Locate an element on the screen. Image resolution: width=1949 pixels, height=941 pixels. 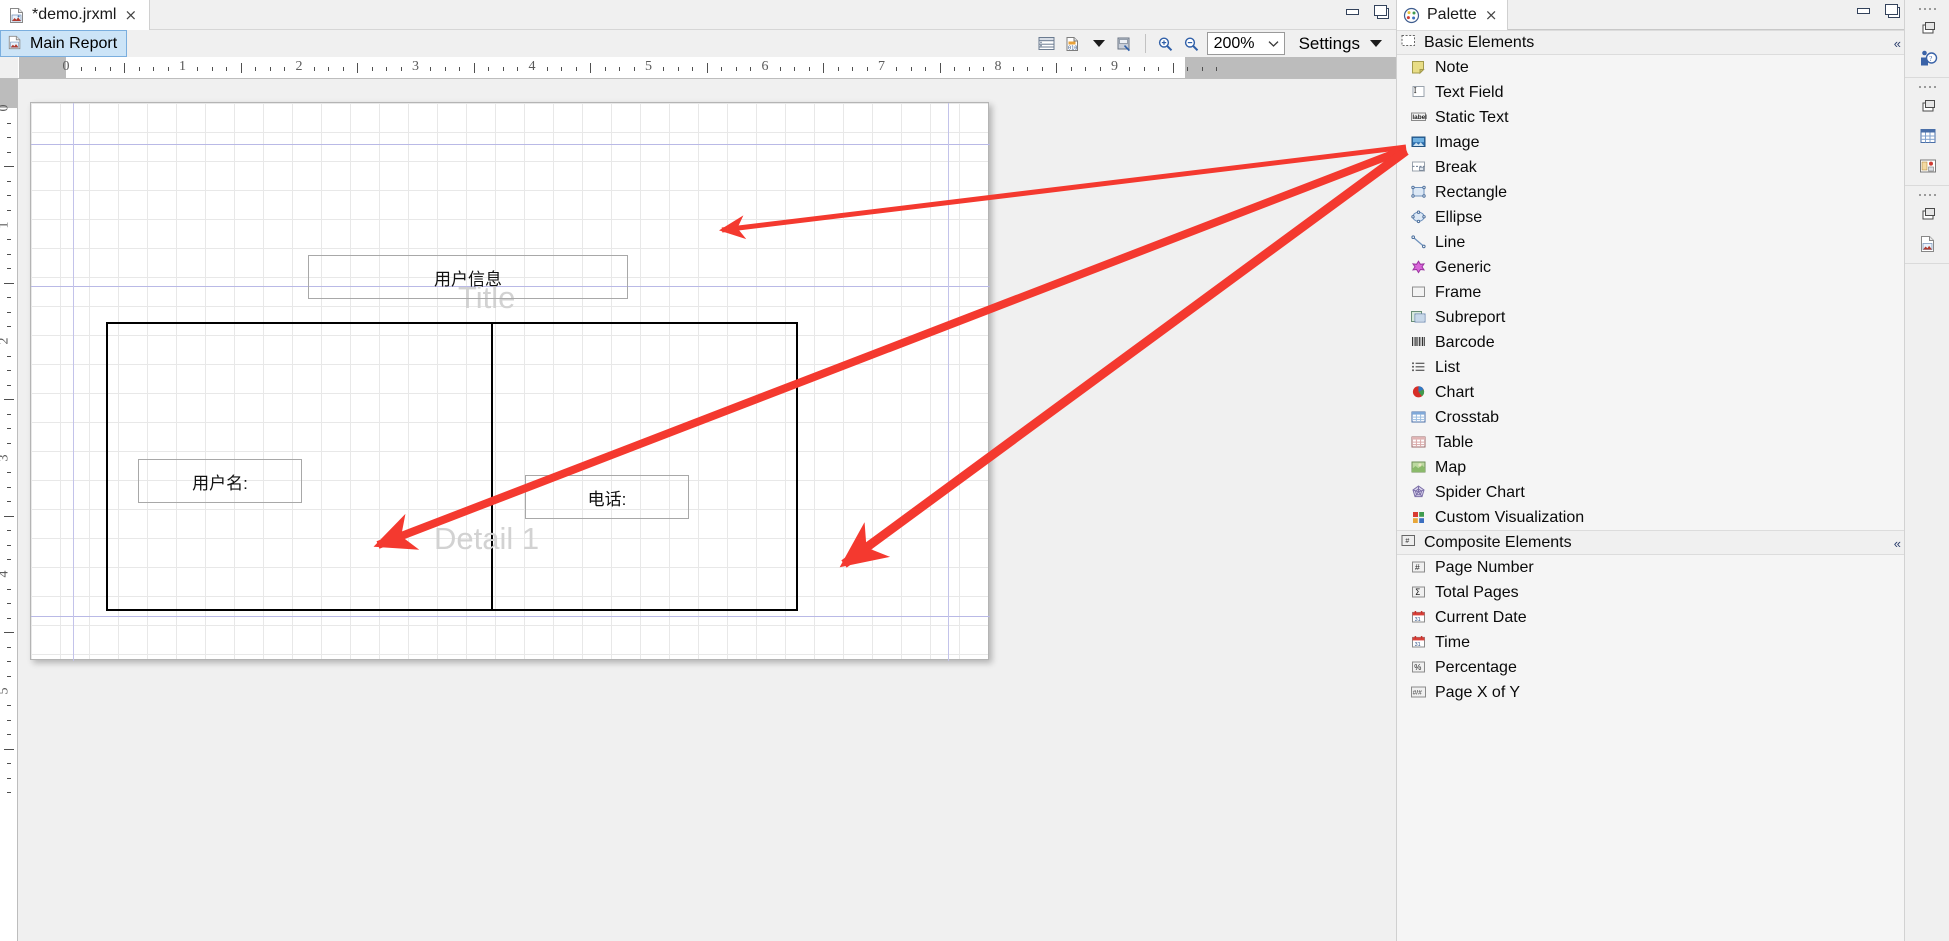
phone-static-text: 电话: is located at coordinates (607, 497).